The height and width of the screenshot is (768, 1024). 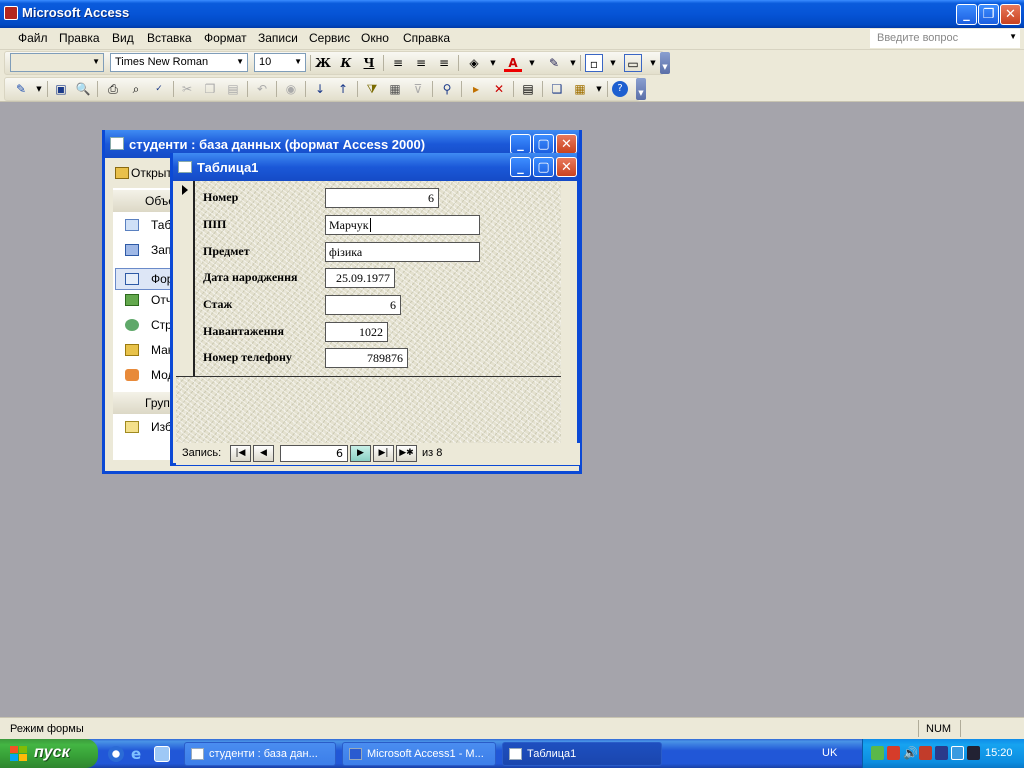 I want to click on fill-color-icon: ◈, so click(x=474, y=63).